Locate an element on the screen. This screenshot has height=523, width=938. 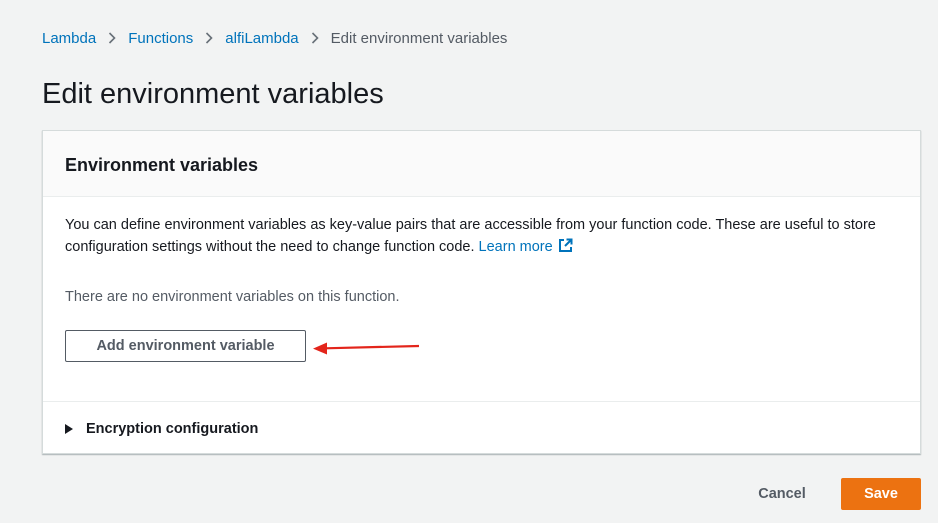
learn-more-link: Learn more is located at coordinates (525, 246).